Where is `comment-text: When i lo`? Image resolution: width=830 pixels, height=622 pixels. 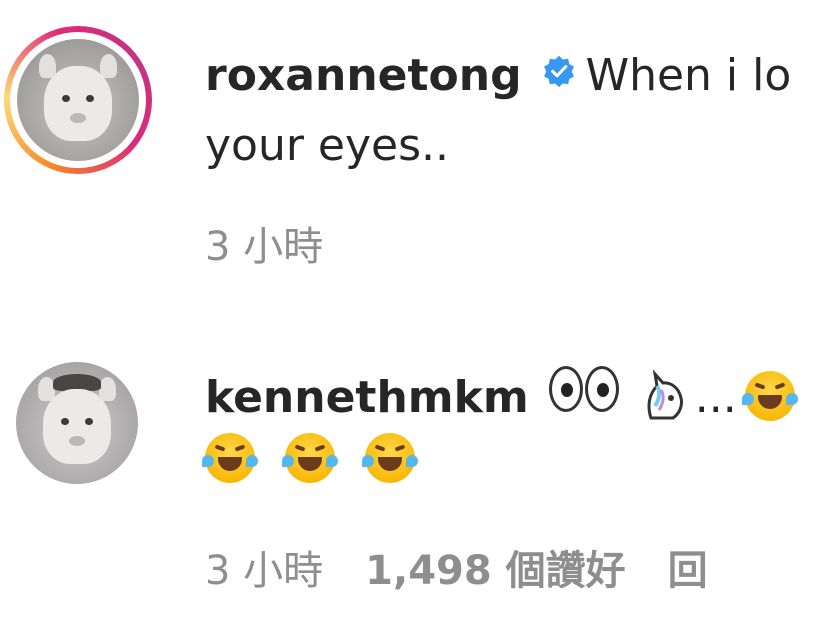
comment-text: When i lo is located at coordinates (688, 75).